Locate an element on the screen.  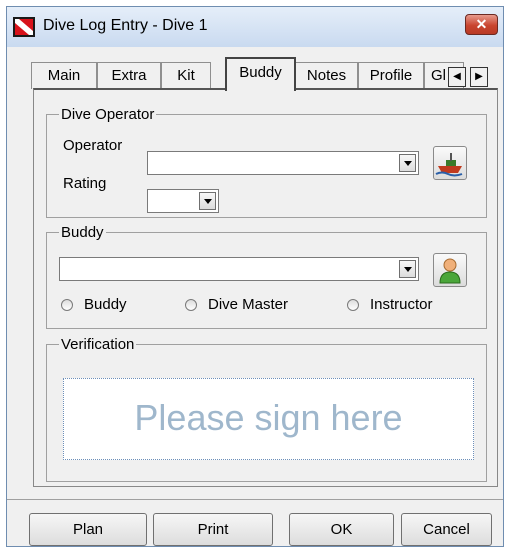
operator-label: Operator is located at coordinates (93, 145).